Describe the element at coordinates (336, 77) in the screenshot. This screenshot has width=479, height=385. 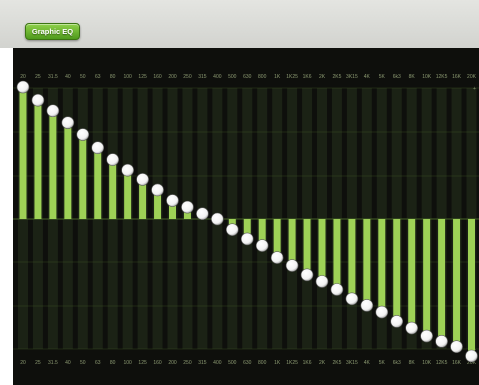
I see `freq-label-top: 2K5` at that location.